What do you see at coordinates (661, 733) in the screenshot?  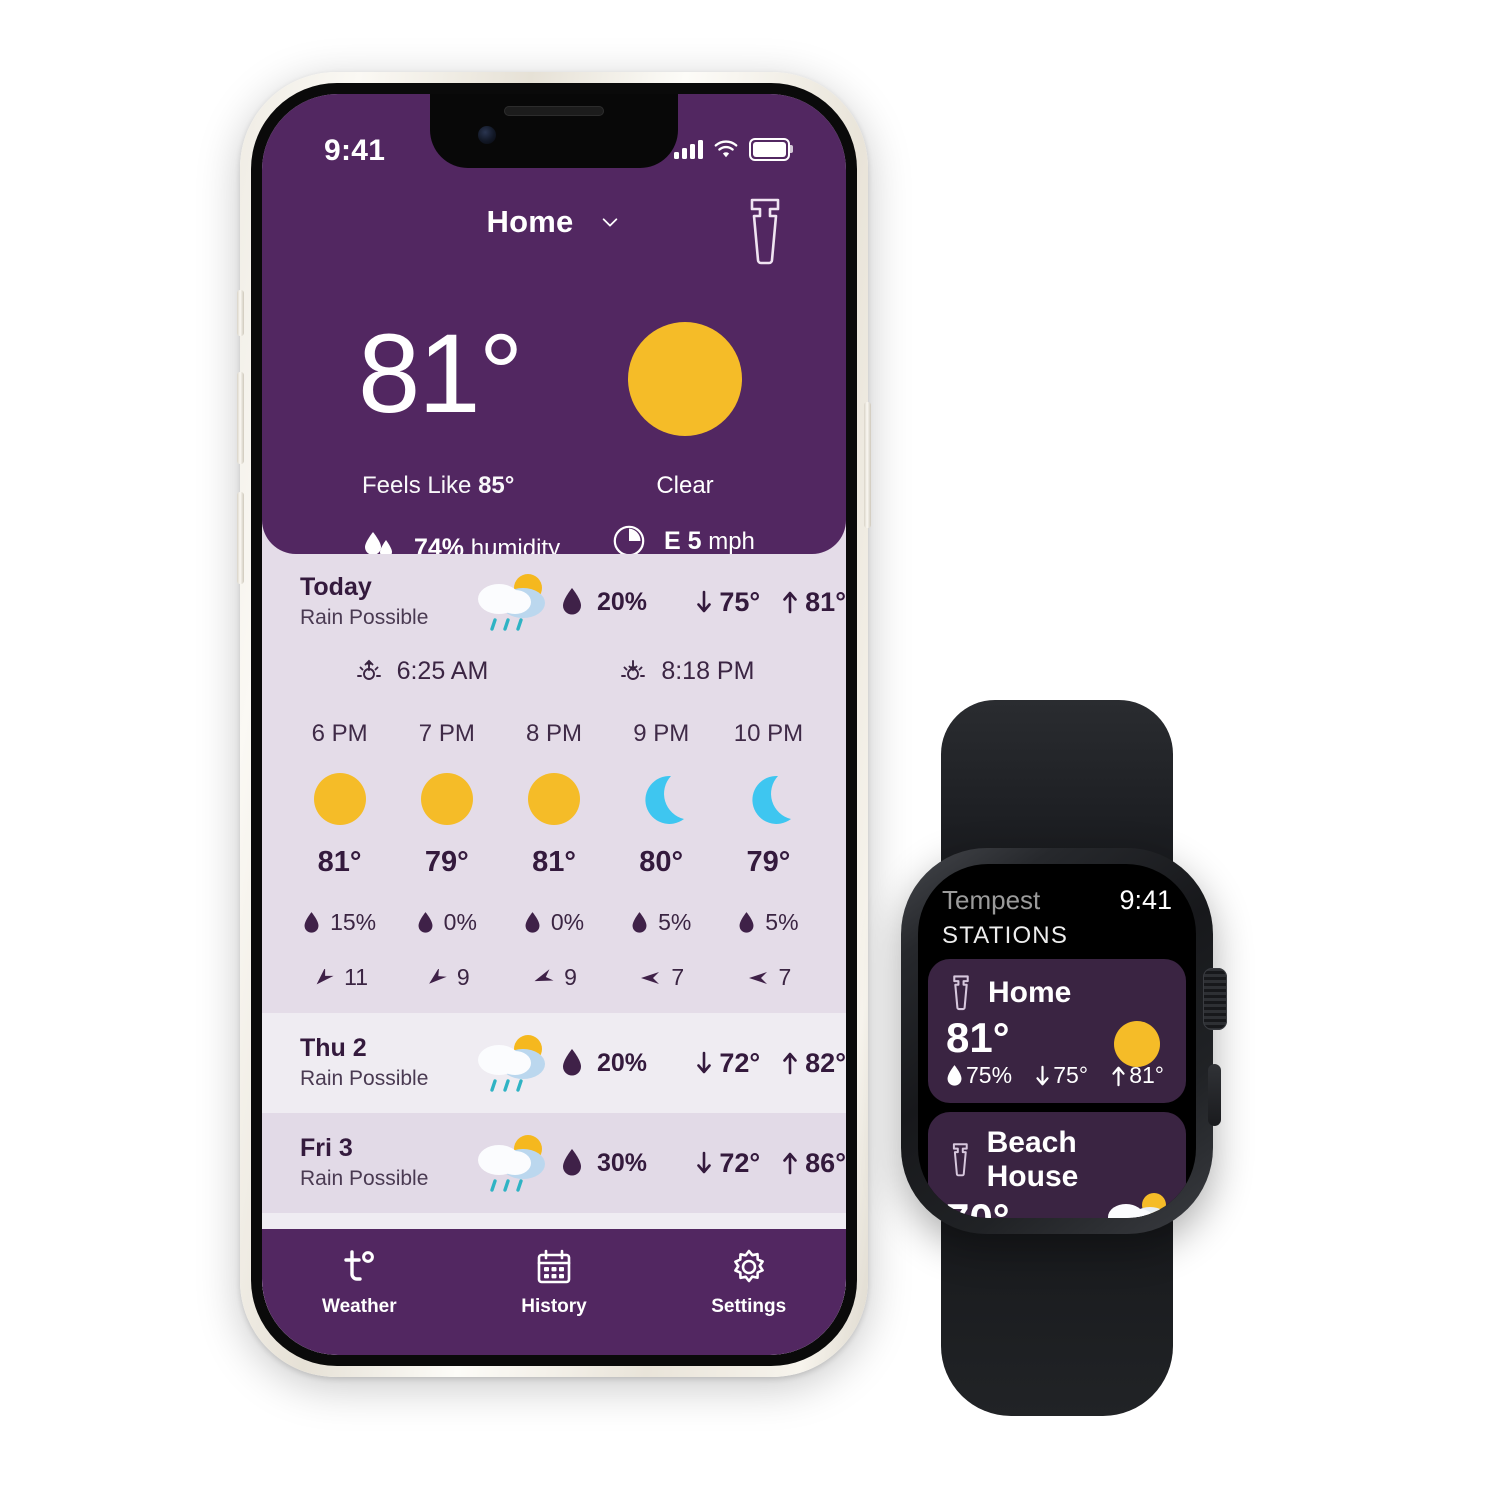 I see `hour-time: 9 PM` at bounding box center [661, 733].